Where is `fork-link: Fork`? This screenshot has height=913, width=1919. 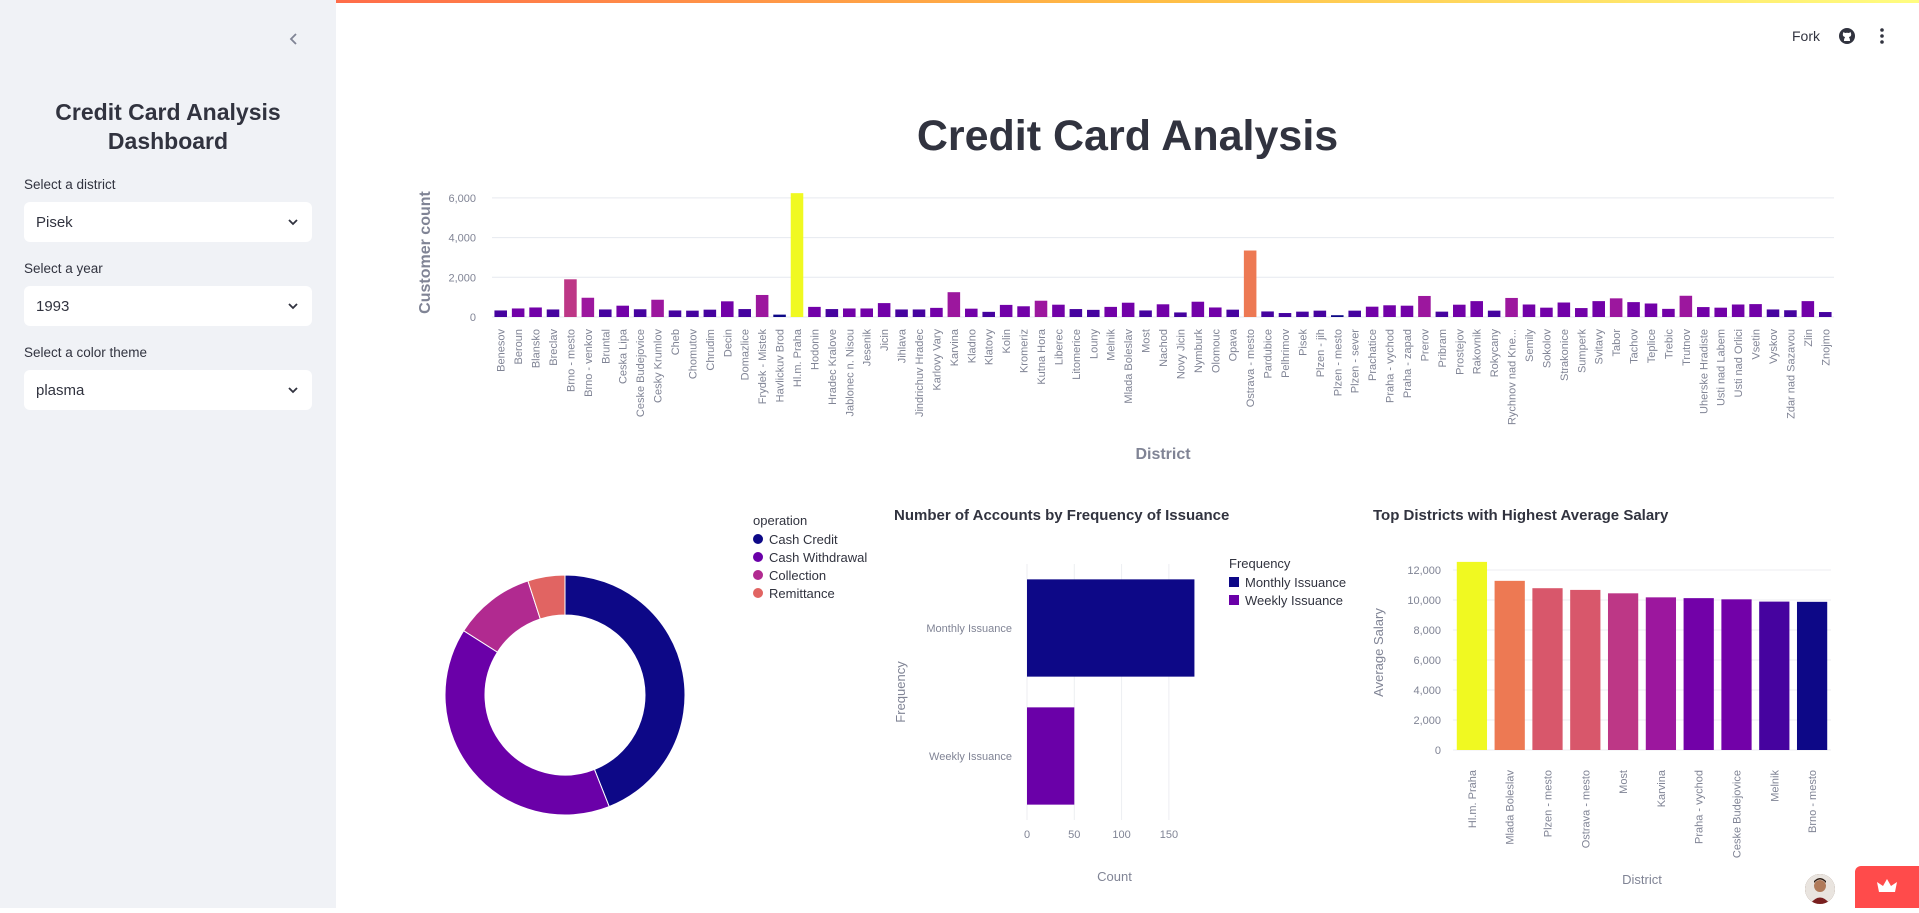 fork-link: Fork is located at coordinates (1806, 36).